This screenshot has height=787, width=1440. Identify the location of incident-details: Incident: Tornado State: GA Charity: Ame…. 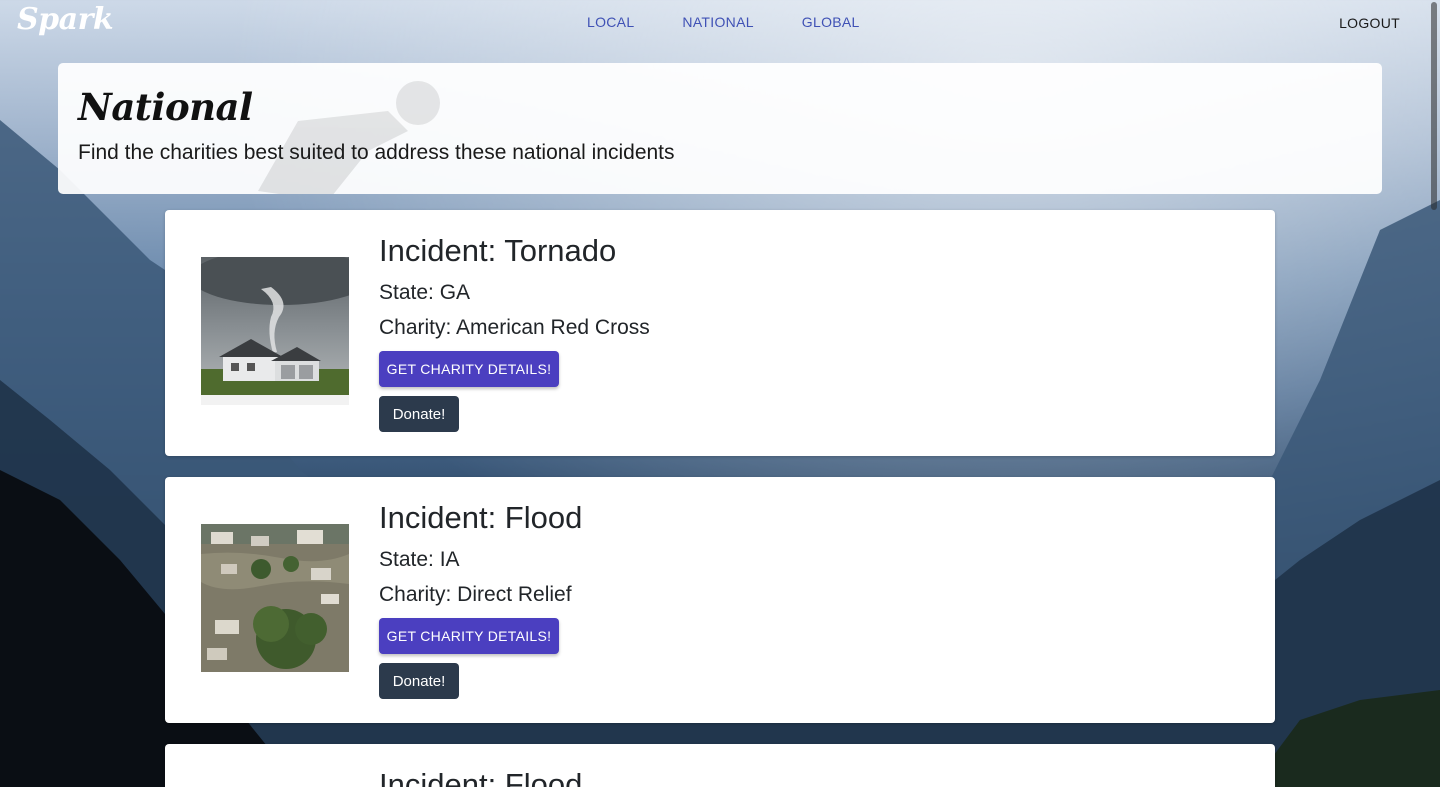
(514, 332).